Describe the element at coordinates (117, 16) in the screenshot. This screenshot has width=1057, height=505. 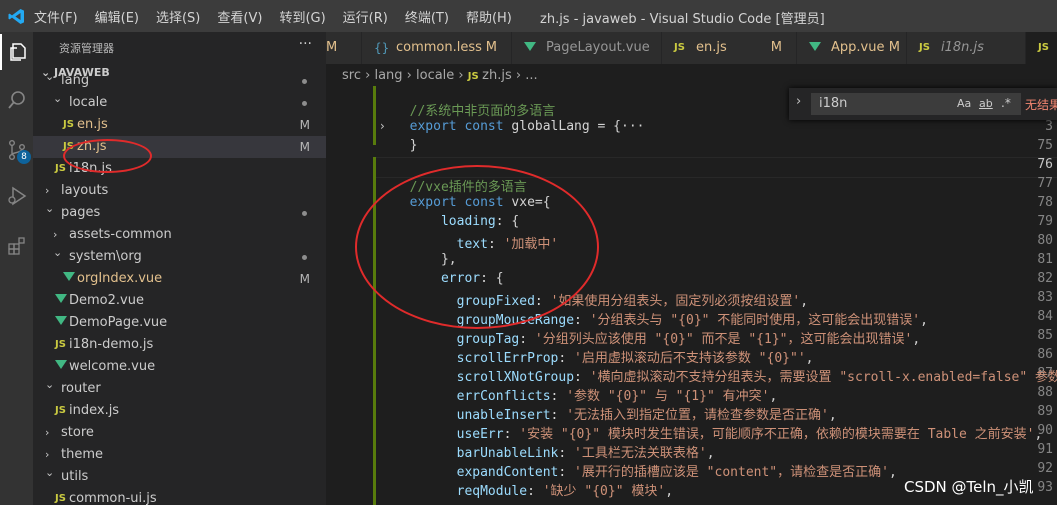
I see `menu-edit: 编辑(E)` at that location.